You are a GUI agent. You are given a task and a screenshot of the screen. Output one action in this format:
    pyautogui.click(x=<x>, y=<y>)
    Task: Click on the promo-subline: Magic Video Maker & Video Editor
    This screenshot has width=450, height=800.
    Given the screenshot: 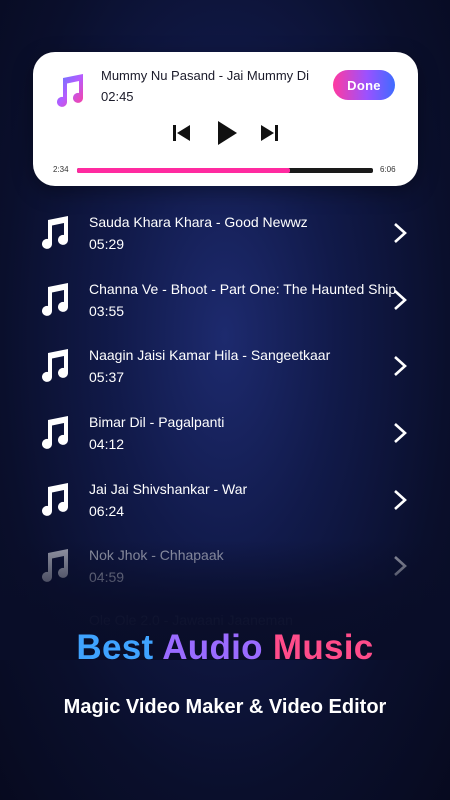 What is the action you would take?
    pyautogui.click(x=225, y=707)
    